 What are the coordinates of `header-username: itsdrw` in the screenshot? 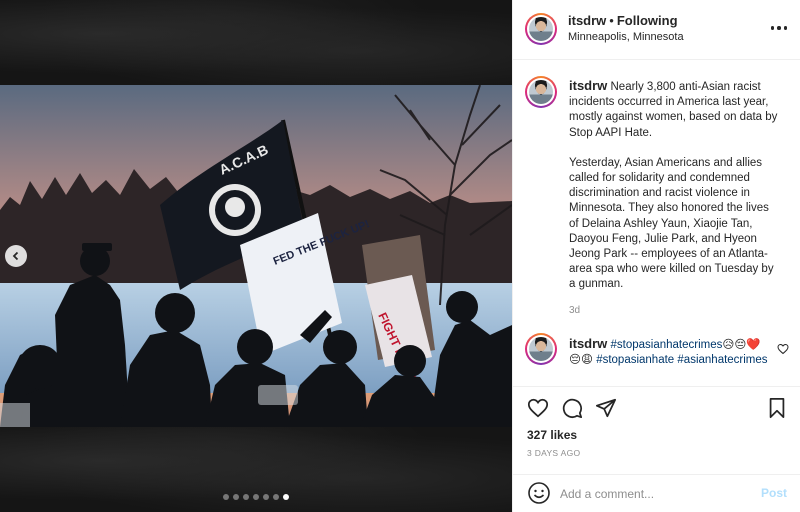 It's located at (587, 20).